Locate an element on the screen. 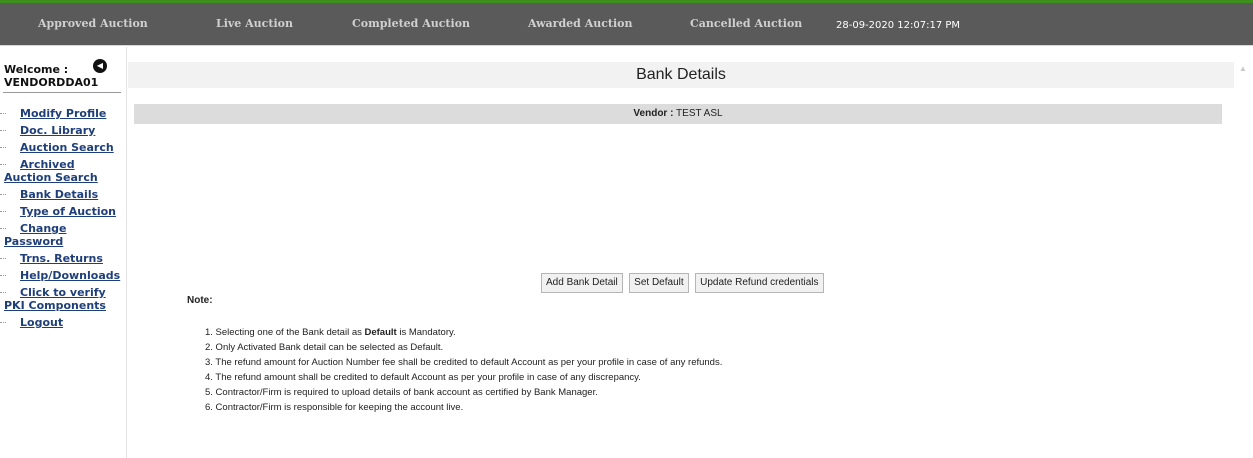 This screenshot has height=458, width=1253. set-default-button: Set Default is located at coordinates (659, 283).